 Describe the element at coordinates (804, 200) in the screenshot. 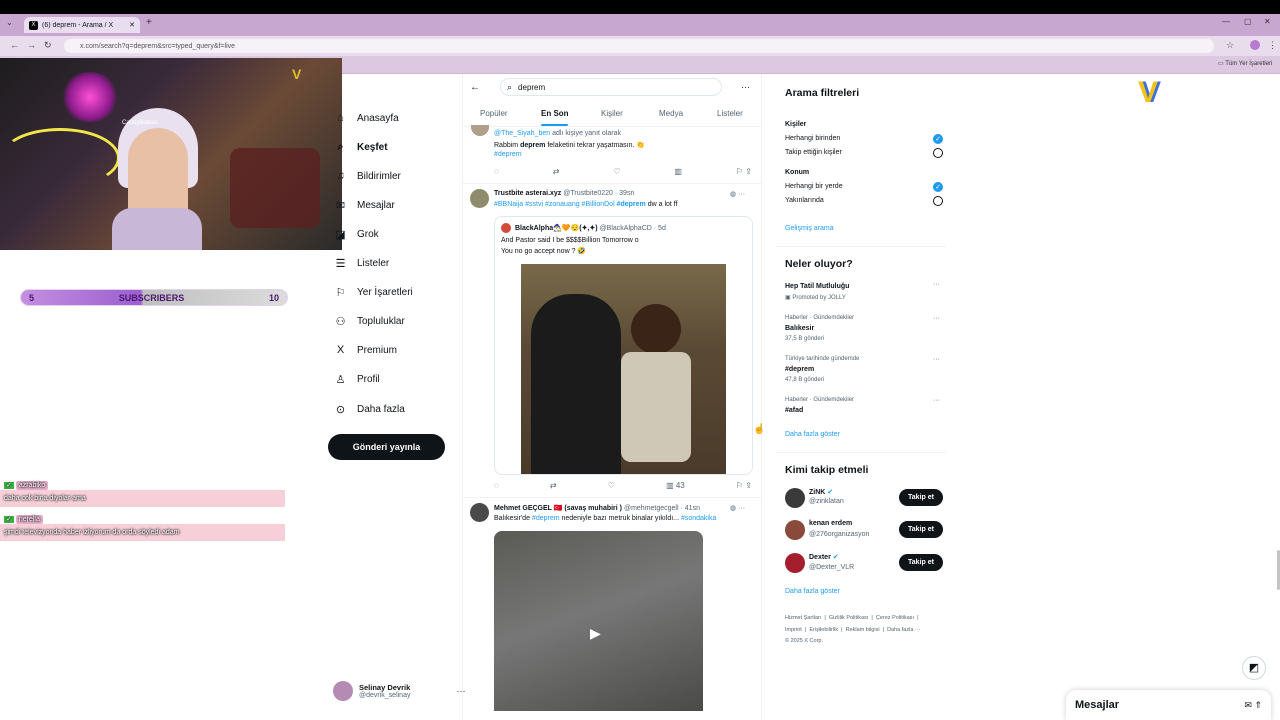

I see `filter-option-label: Yakınlarında` at that location.